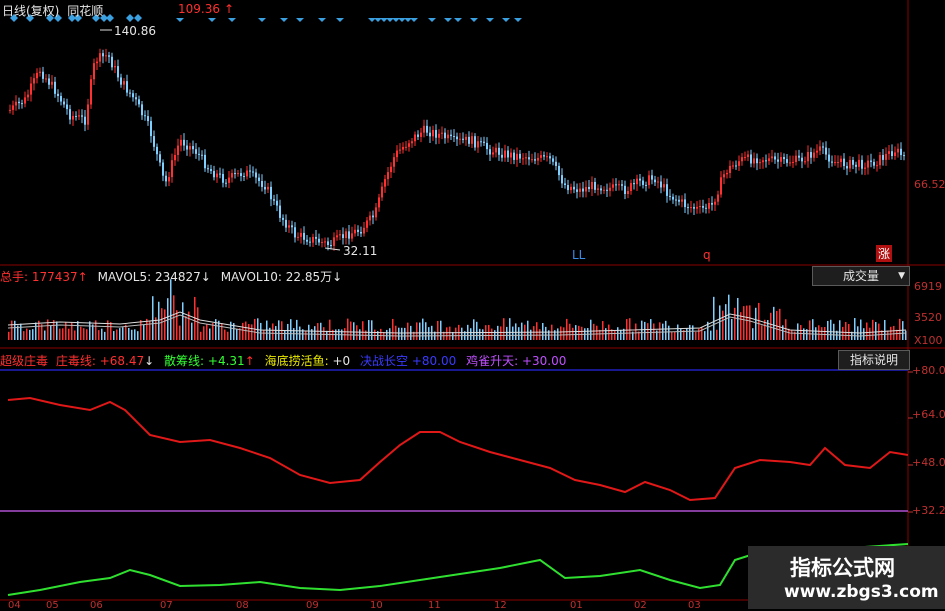 The image size is (945, 611). Describe the element at coordinates (226, 361) in the screenshot. I see `line2-value: +4.31` at that location.